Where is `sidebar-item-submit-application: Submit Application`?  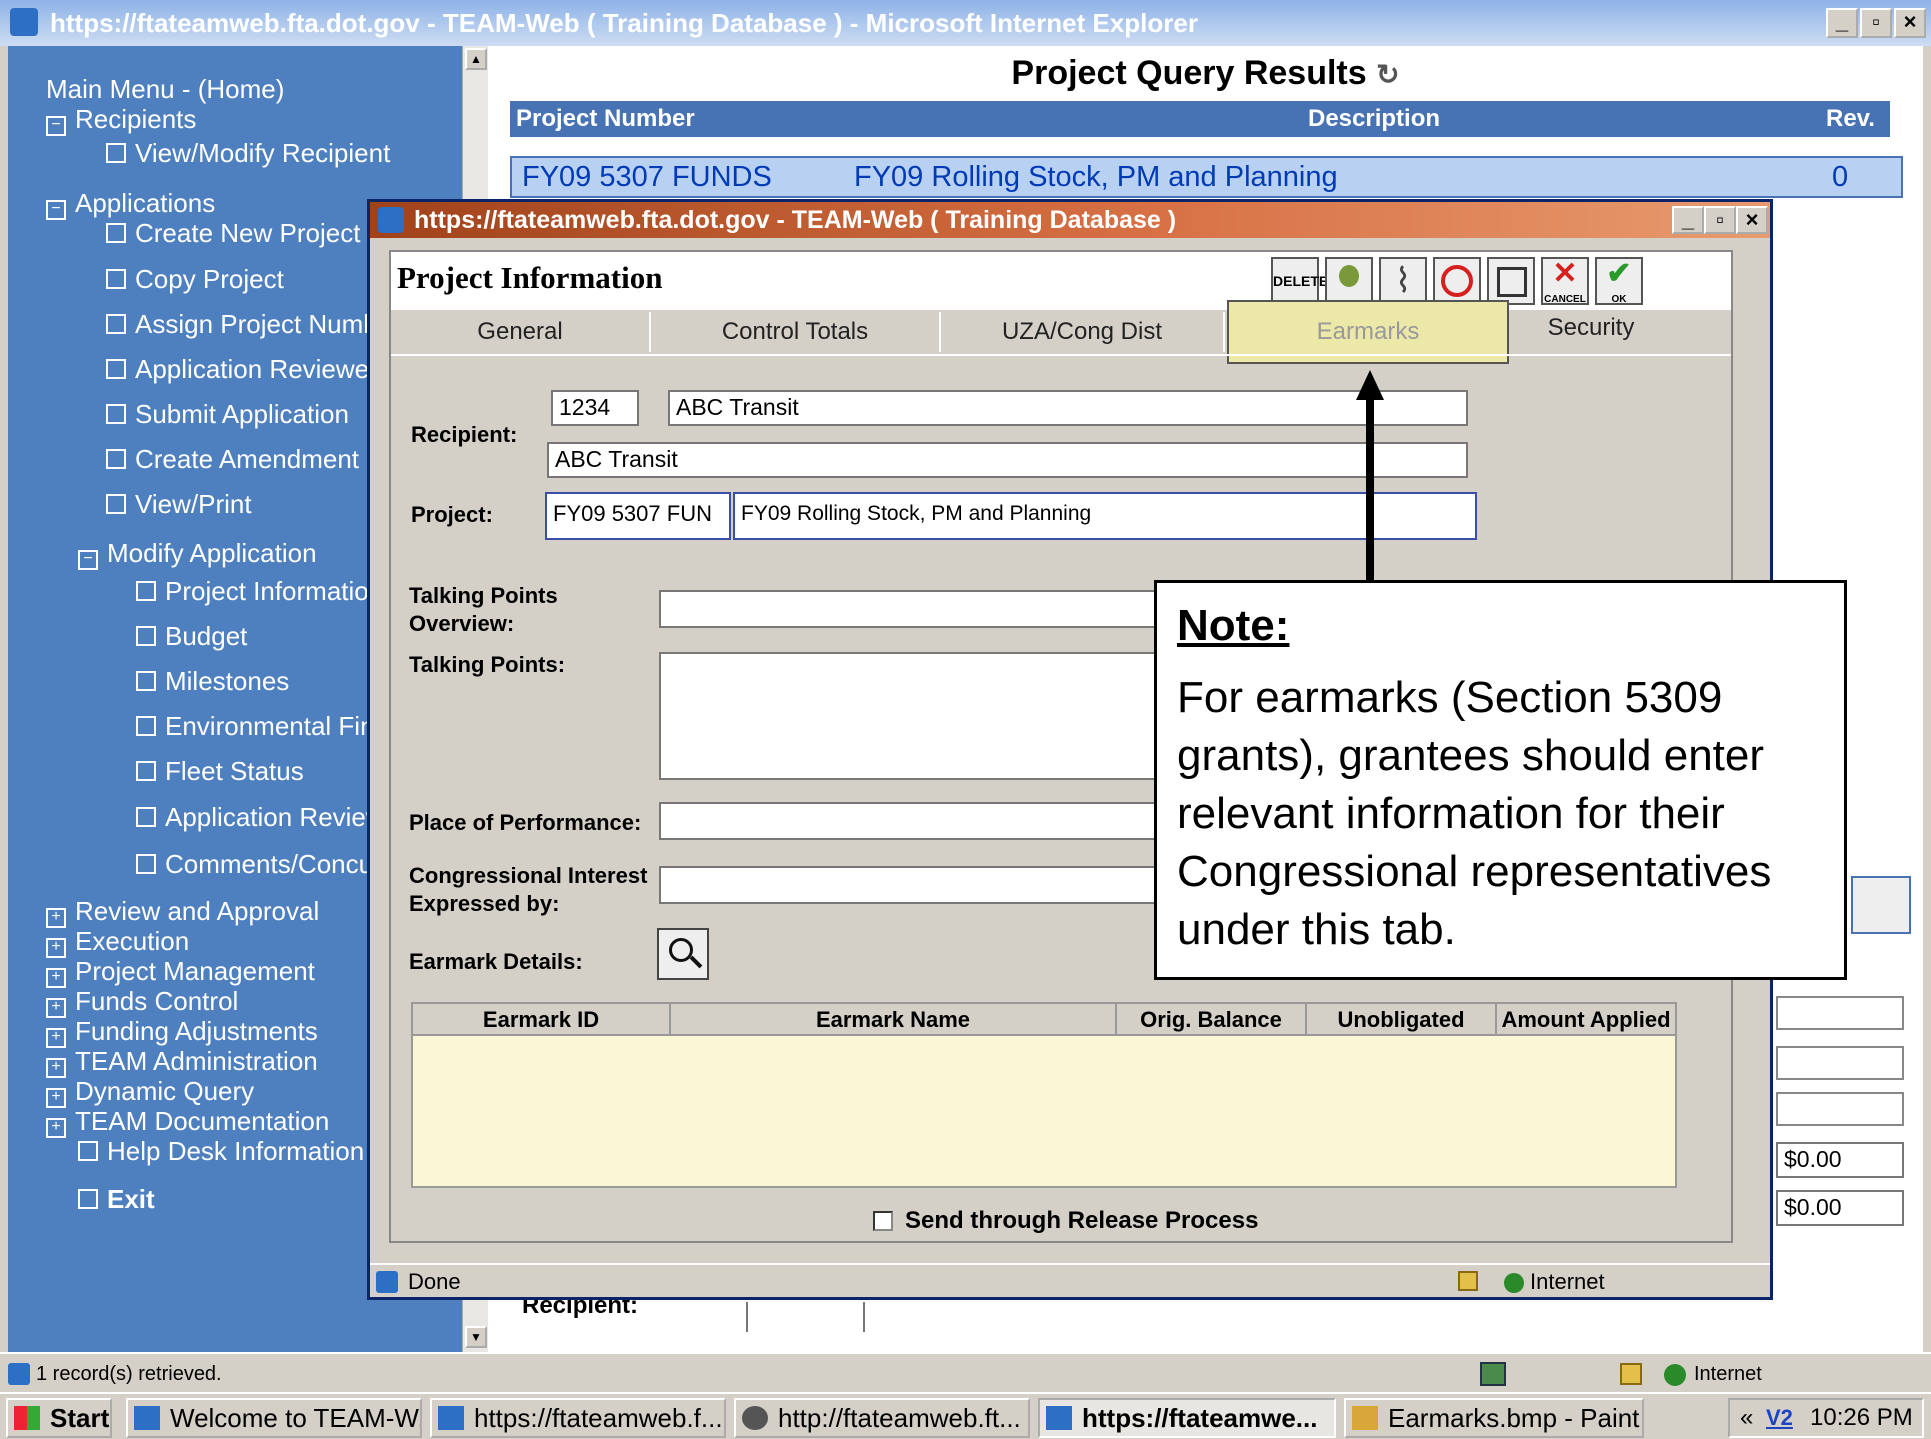
sidebar-item-submit-application: Submit Application is located at coordinates (227, 414).